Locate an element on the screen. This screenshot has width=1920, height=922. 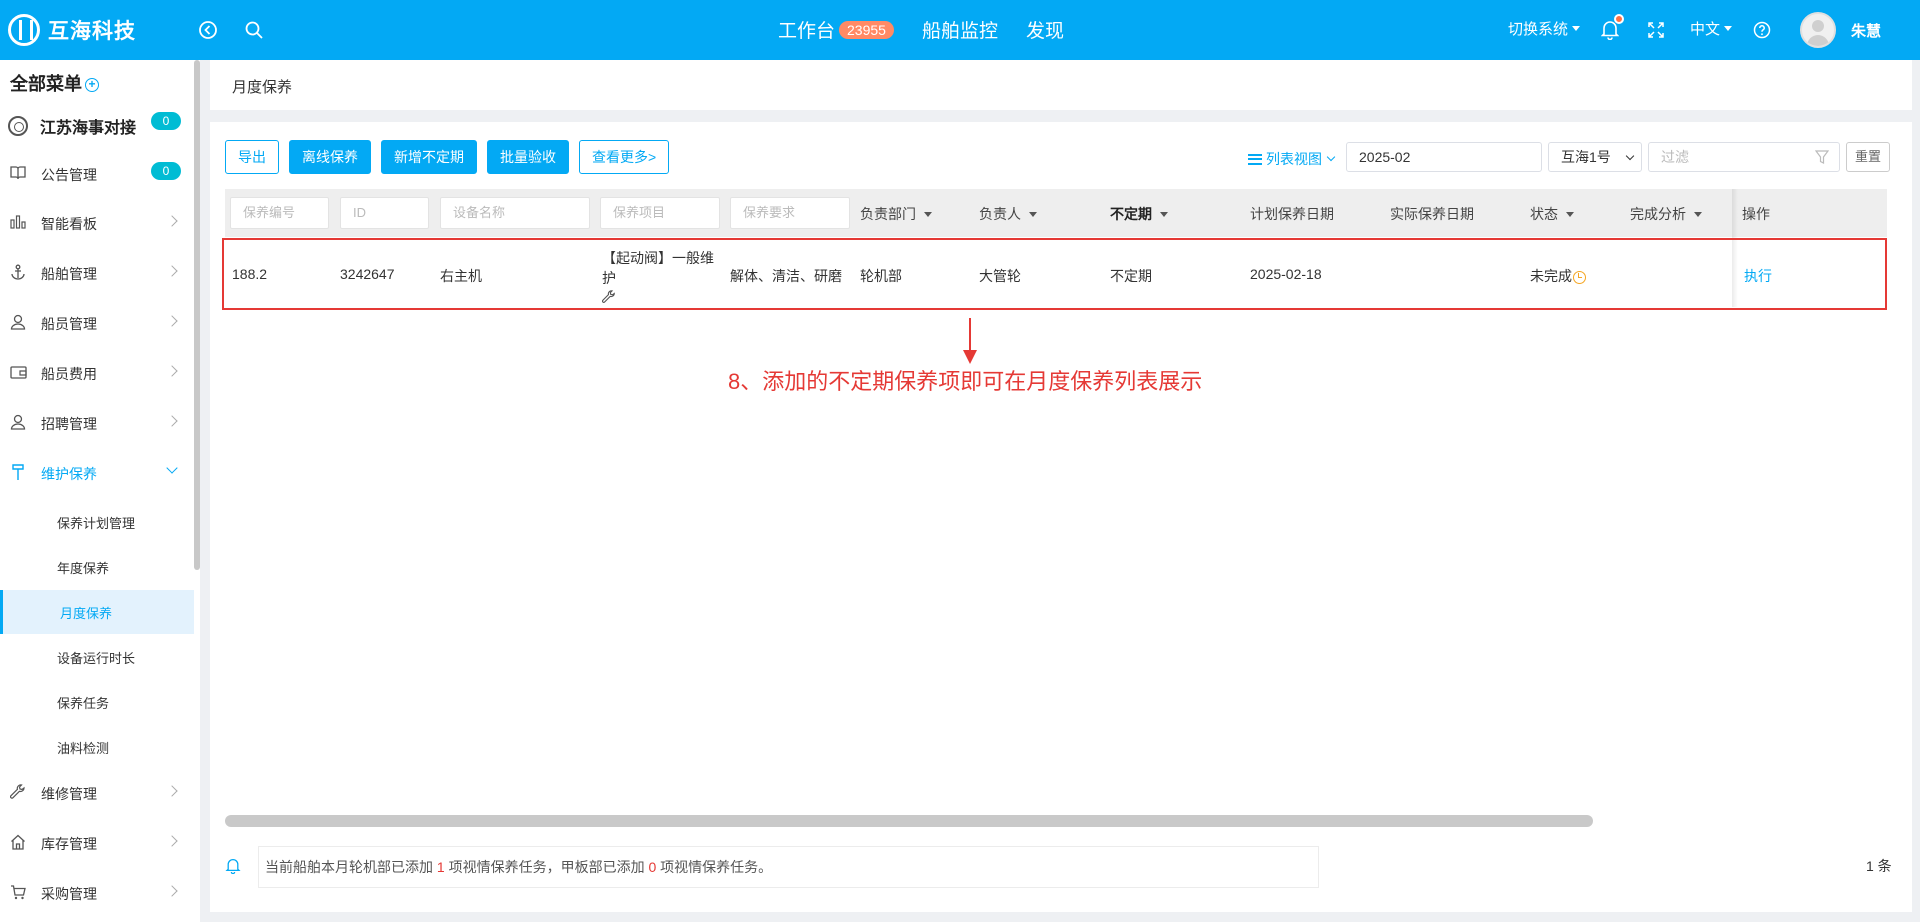
sidebar-item-recruitment: 招聘管理 is located at coordinates (97, 424).